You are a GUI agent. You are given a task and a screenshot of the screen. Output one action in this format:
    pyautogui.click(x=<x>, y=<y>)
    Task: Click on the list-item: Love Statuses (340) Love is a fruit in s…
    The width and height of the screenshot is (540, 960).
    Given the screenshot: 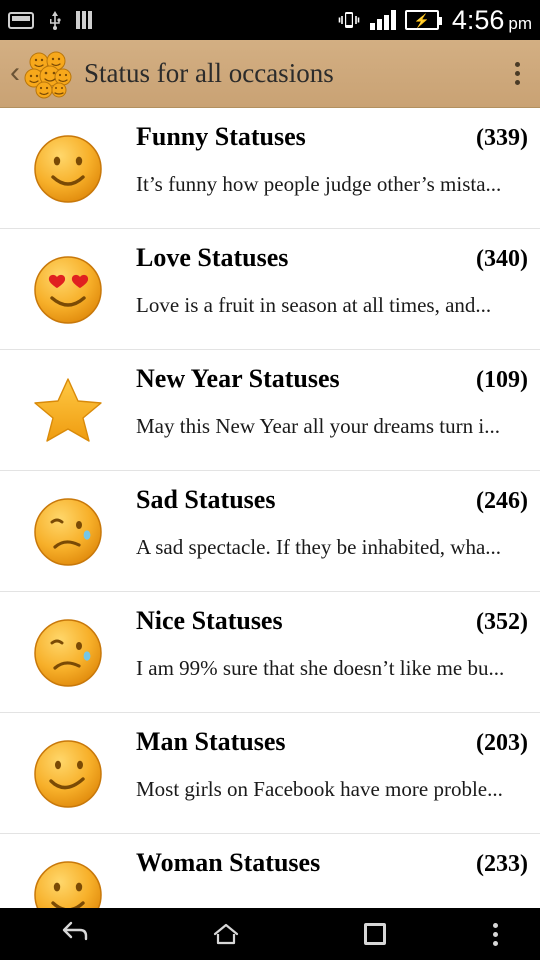 What is the action you would take?
    pyautogui.click(x=270, y=289)
    